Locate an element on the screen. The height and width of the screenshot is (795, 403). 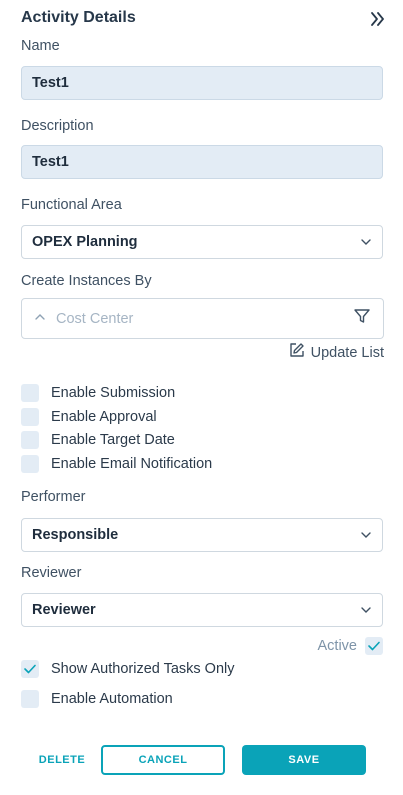
functional-area-label: Functional Area is located at coordinates (71, 205).